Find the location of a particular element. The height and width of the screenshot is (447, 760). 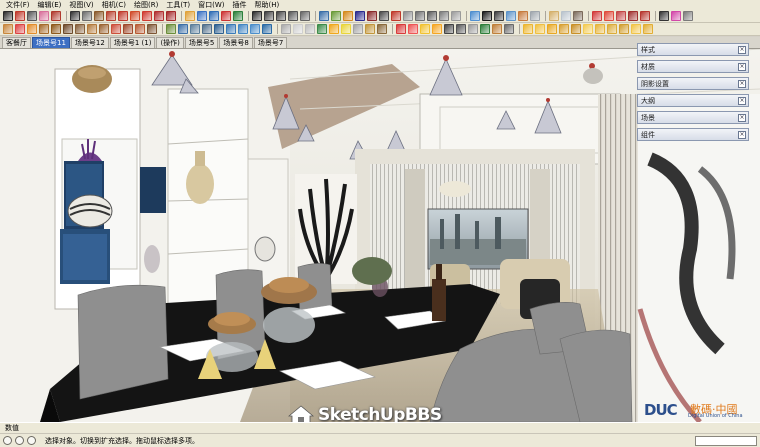

tape-measure-icon is located at coordinates (190, 16).